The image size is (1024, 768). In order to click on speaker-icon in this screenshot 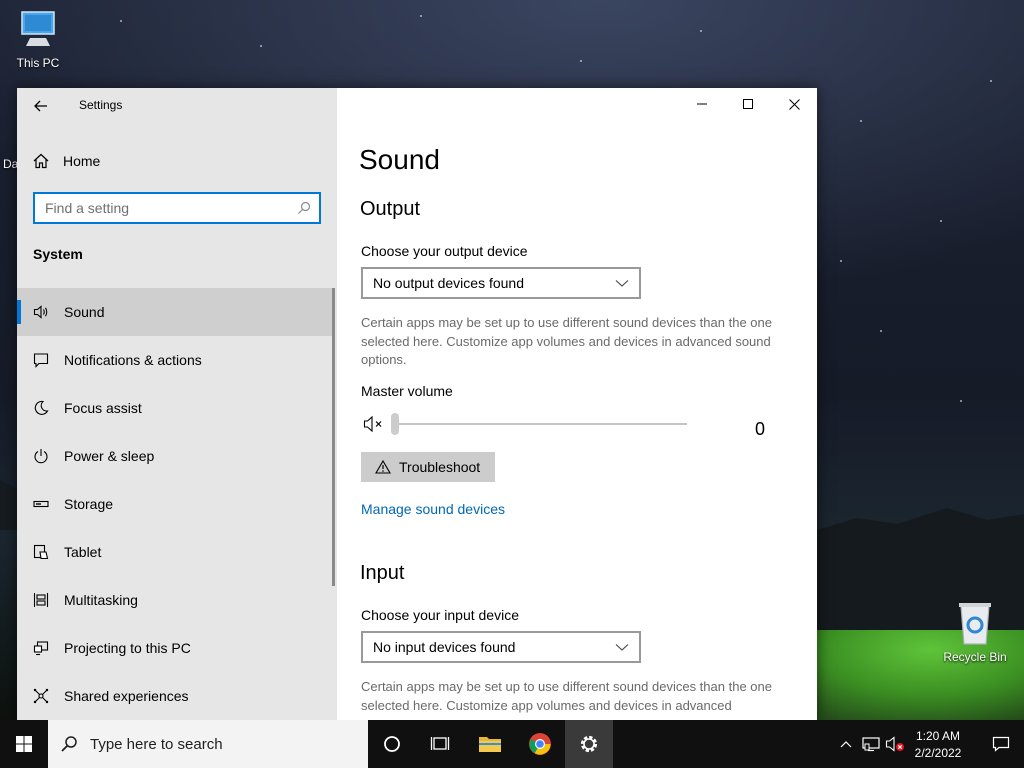, I will do `click(41, 312)`.